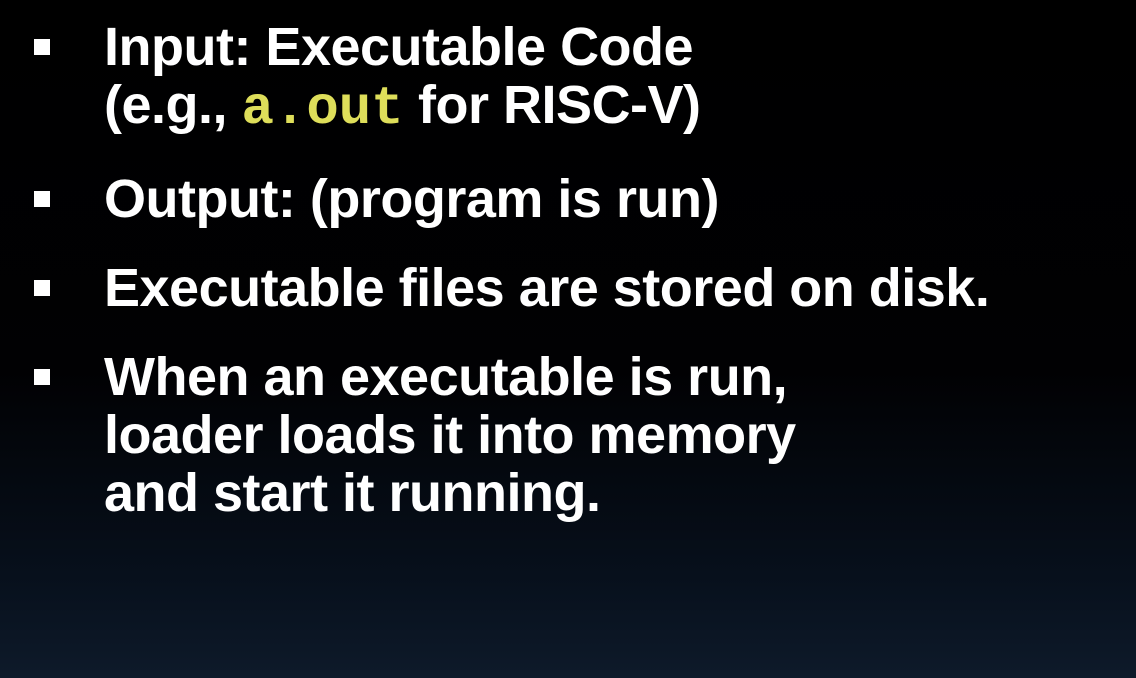  What do you see at coordinates (352, 493) in the screenshot?
I see `bullet-loader-line3: and start it running.` at bounding box center [352, 493].